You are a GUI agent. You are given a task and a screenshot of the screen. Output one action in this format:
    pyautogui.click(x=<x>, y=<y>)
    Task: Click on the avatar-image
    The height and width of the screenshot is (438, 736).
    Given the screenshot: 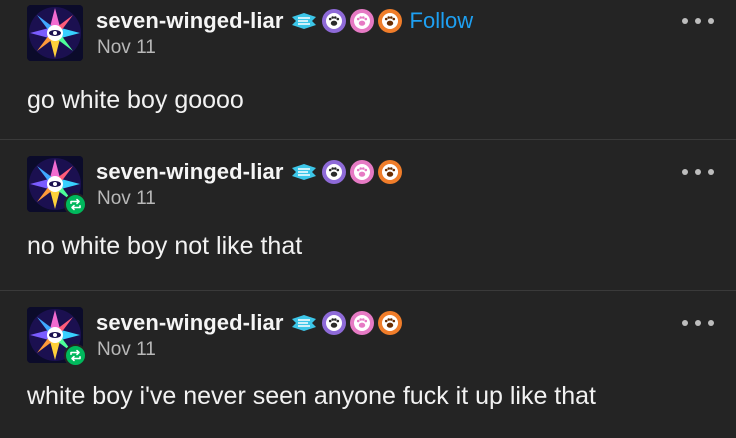 What is the action you would take?
    pyautogui.click(x=55, y=33)
    